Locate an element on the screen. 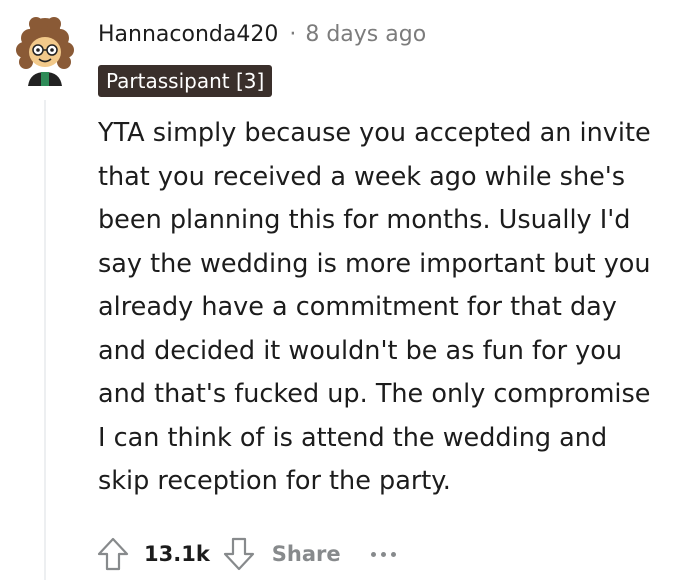  username-link: Hannaconda420 is located at coordinates (188, 34).